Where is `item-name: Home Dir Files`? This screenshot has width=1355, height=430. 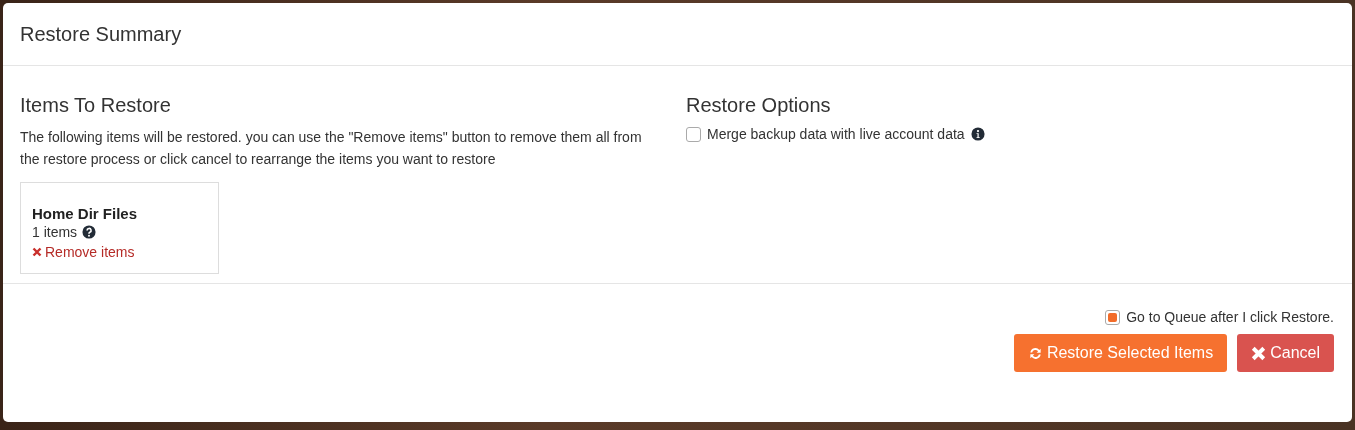
item-name: Home Dir Files is located at coordinates (85, 213).